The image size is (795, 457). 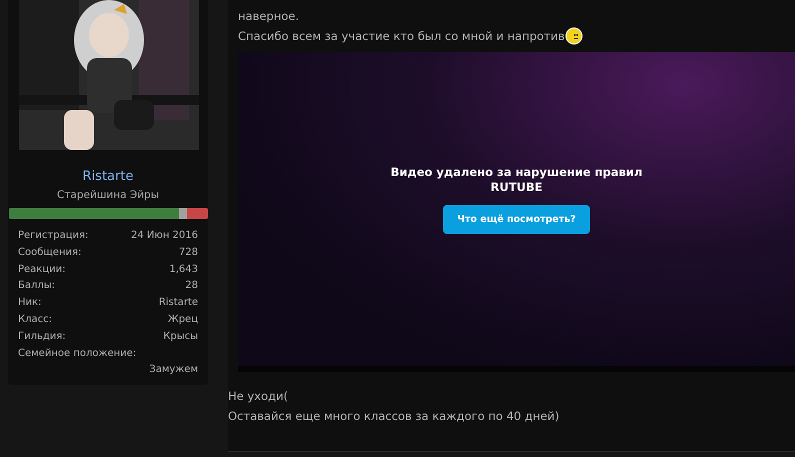 I want to click on video-message: Видео удалено за нарушение правил RUTUBE, so click(x=517, y=179).